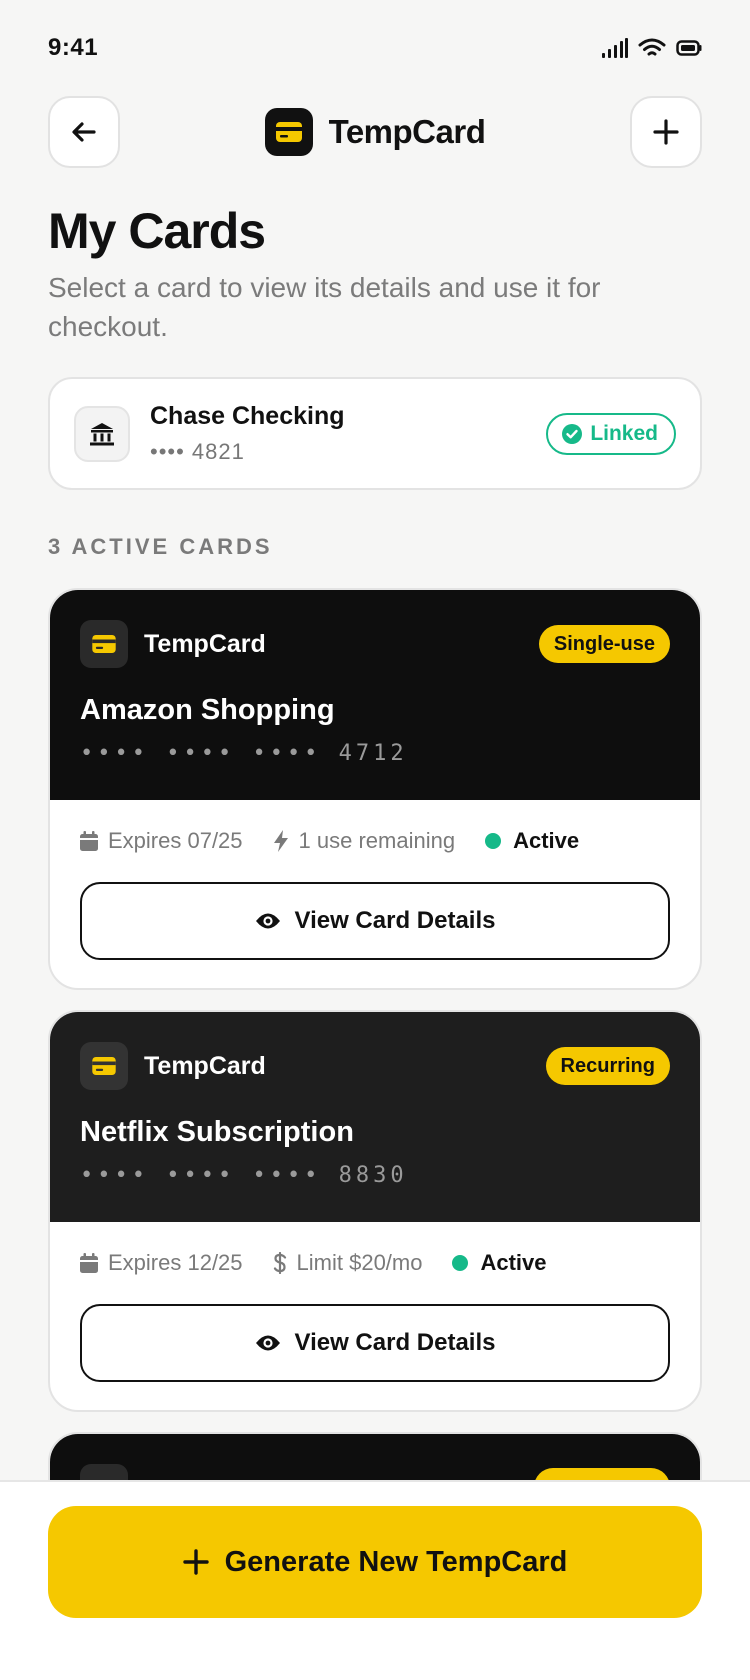 This screenshot has width=750, height=1680. I want to click on brand: TempCard, so click(375, 132).